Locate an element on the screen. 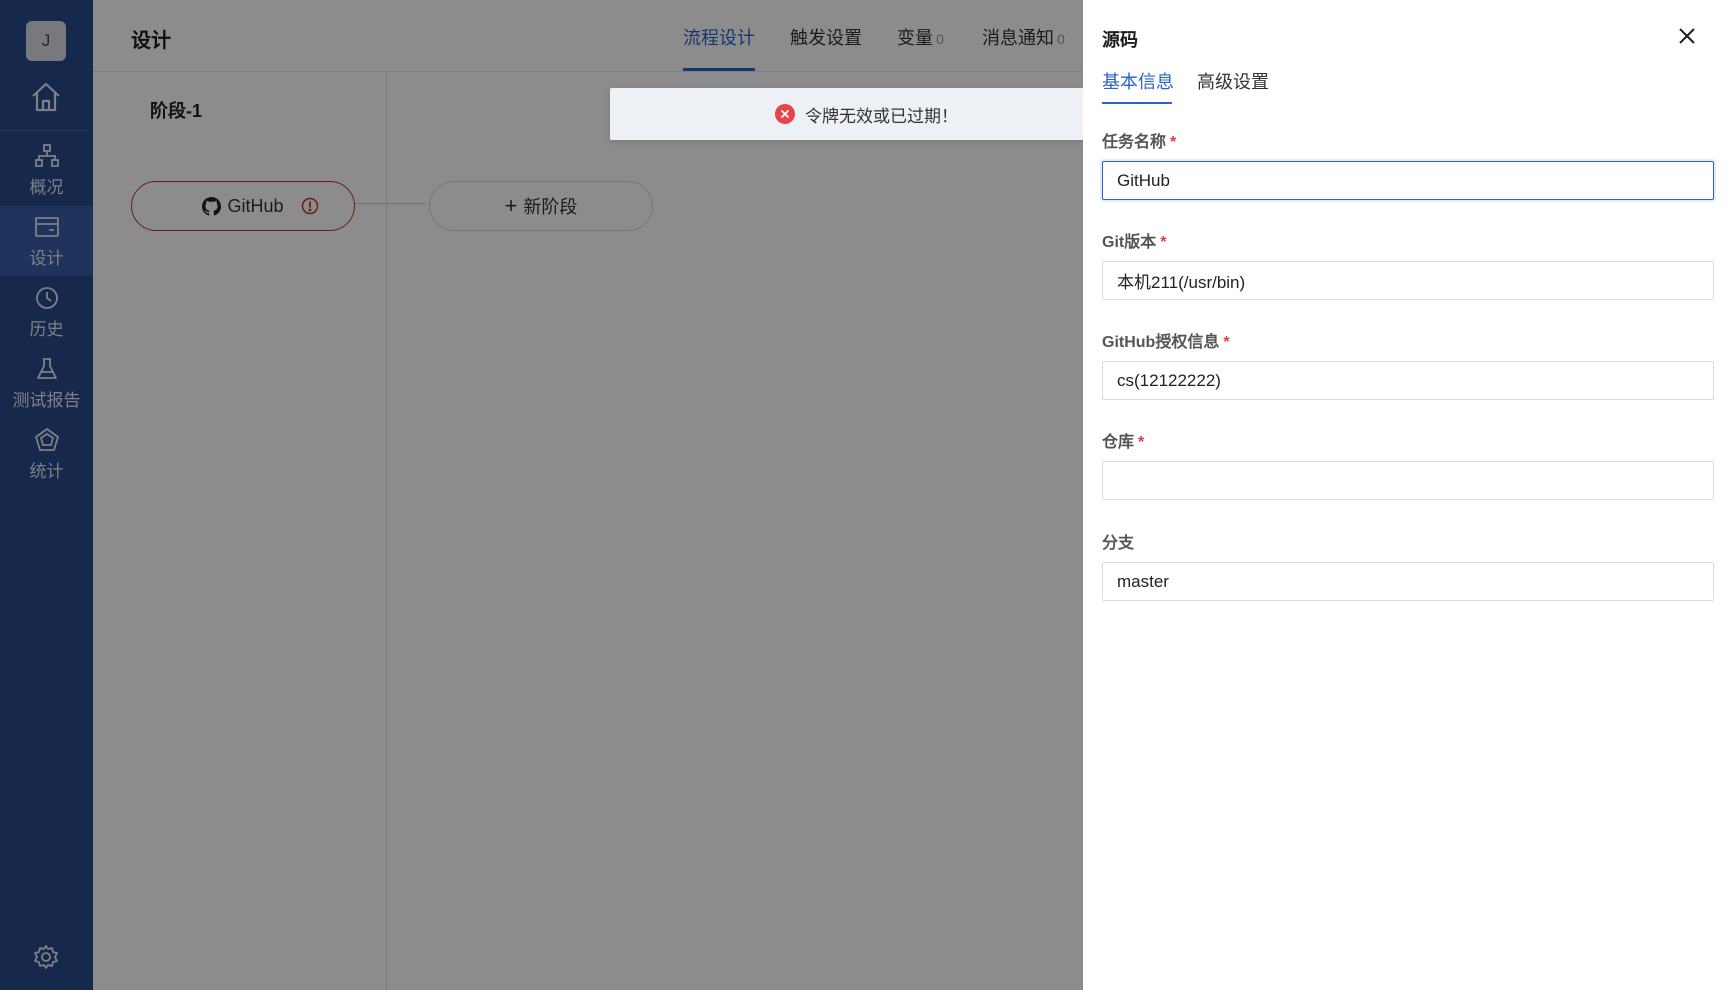 The image size is (1732, 990). github-auth-select is located at coordinates (1408, 380).